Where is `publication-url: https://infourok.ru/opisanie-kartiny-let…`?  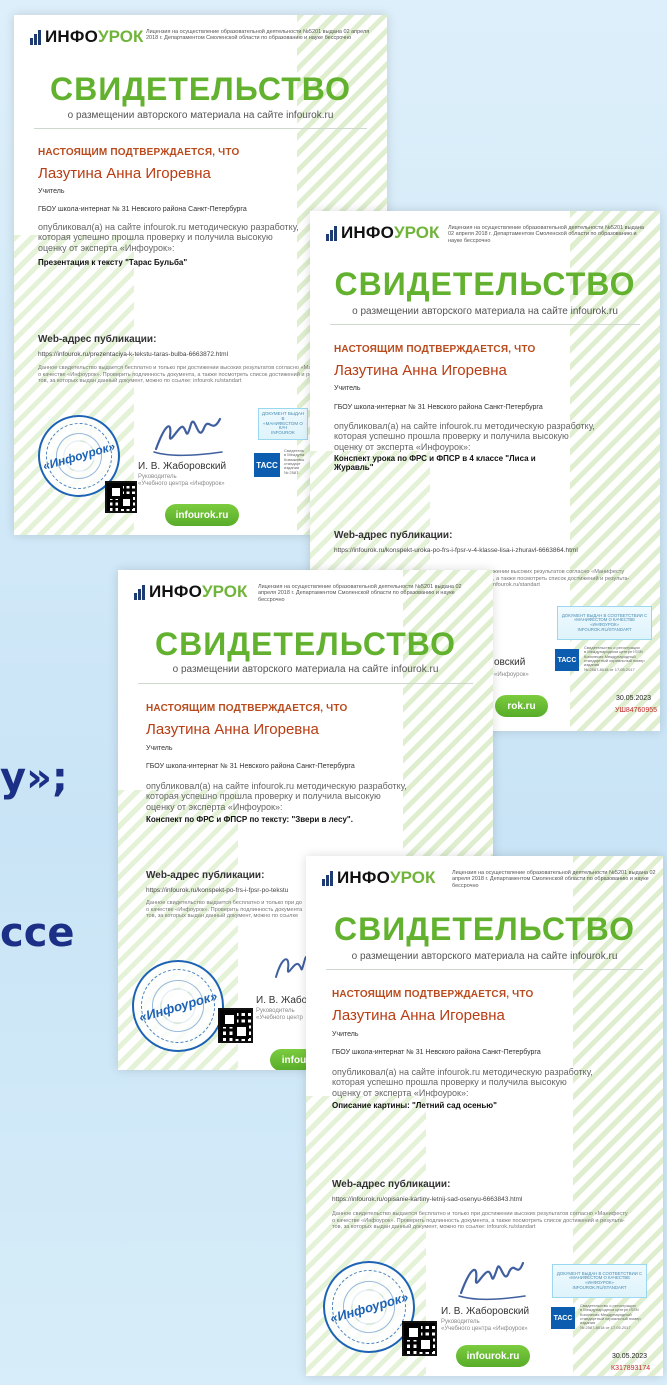
publication-url: https://infourok.ru/opisanie-kartiny-let… is located at coordinates (427, 1199).